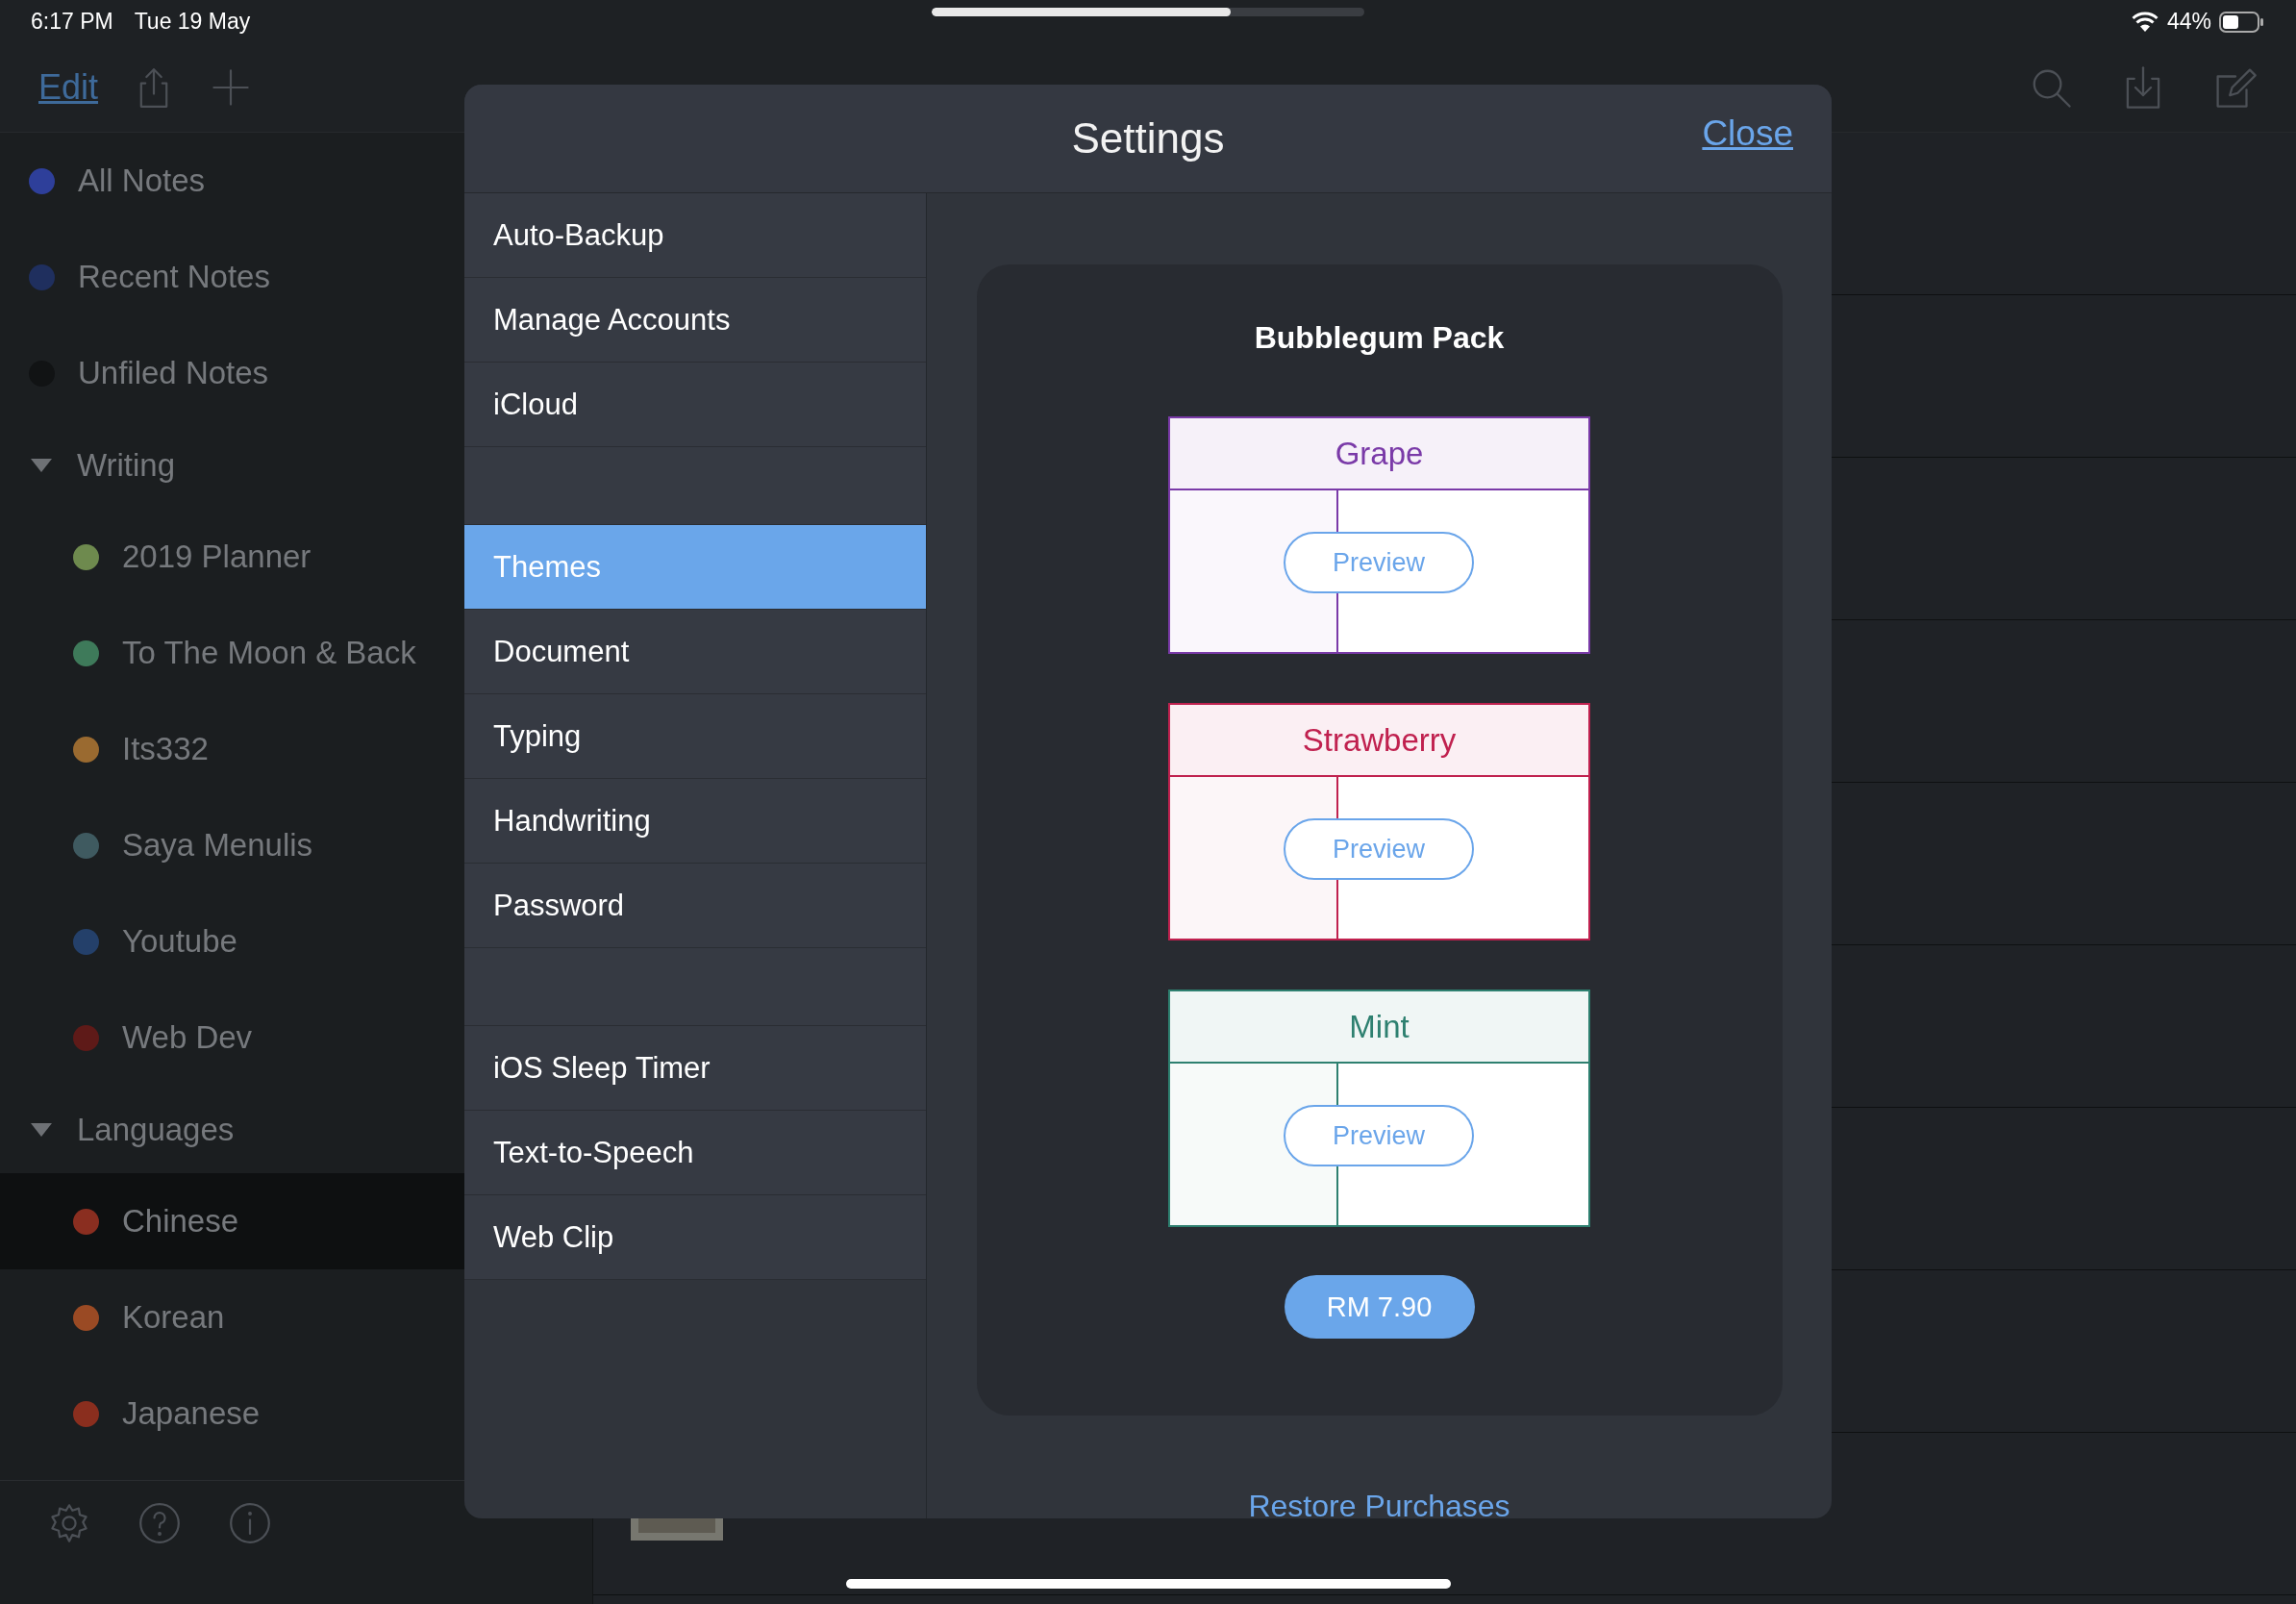 The width and height of the screenshot is (2296, 1604). Describe the element at coordinates (142, 181) in the screenshot. I see `sidebar-item-label: All Notes` at that location.